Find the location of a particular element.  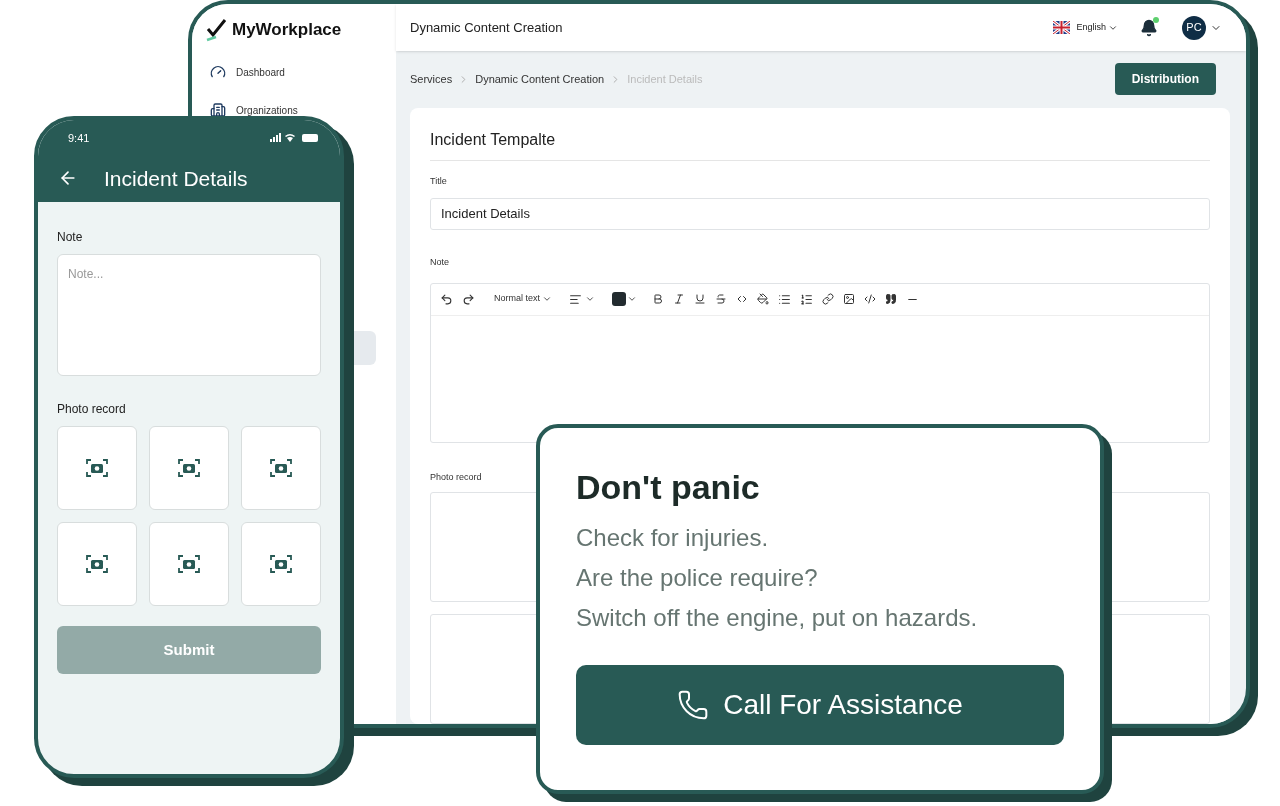

color-swatch is located at coordinates (619, 299).